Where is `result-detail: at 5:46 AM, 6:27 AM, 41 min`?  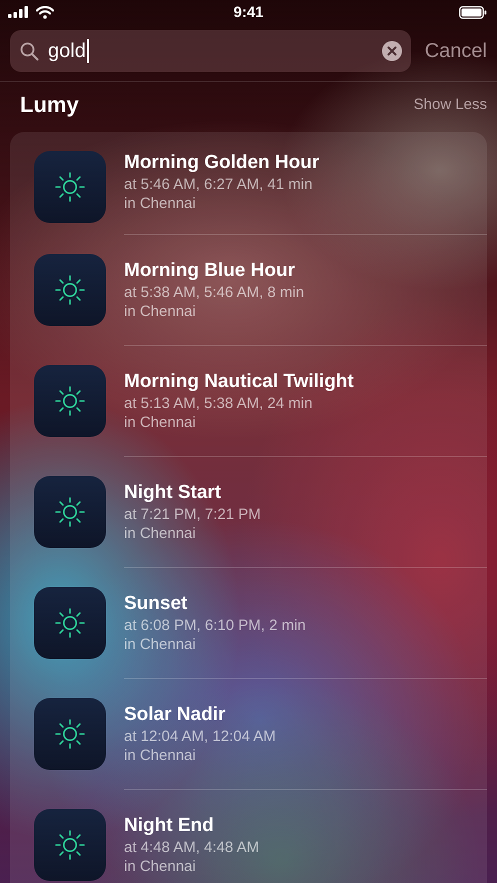
result-detail: at 5:46 AM, 6:27 AM, 41 min is located at coordinates (219, 184).